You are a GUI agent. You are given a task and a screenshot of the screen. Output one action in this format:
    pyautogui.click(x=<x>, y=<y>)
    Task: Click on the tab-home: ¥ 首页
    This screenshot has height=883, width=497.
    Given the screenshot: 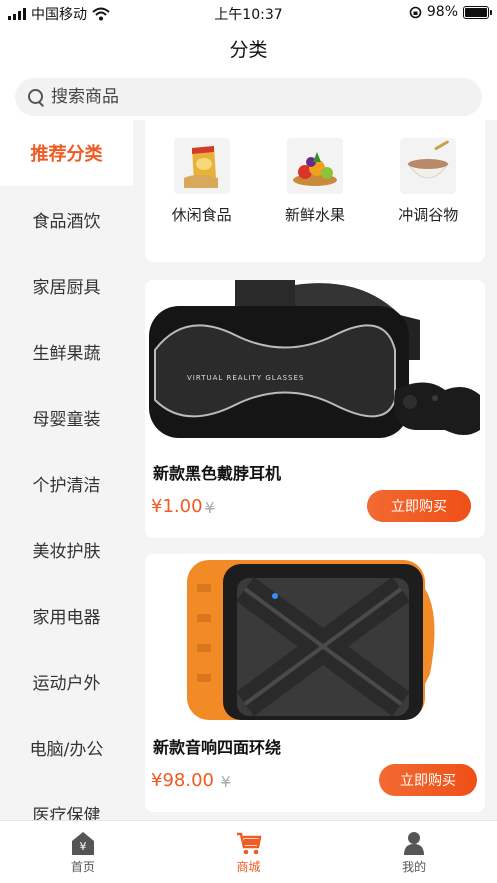 What is the action you would take?
    pyautogui.click(x=83, y=852)
    